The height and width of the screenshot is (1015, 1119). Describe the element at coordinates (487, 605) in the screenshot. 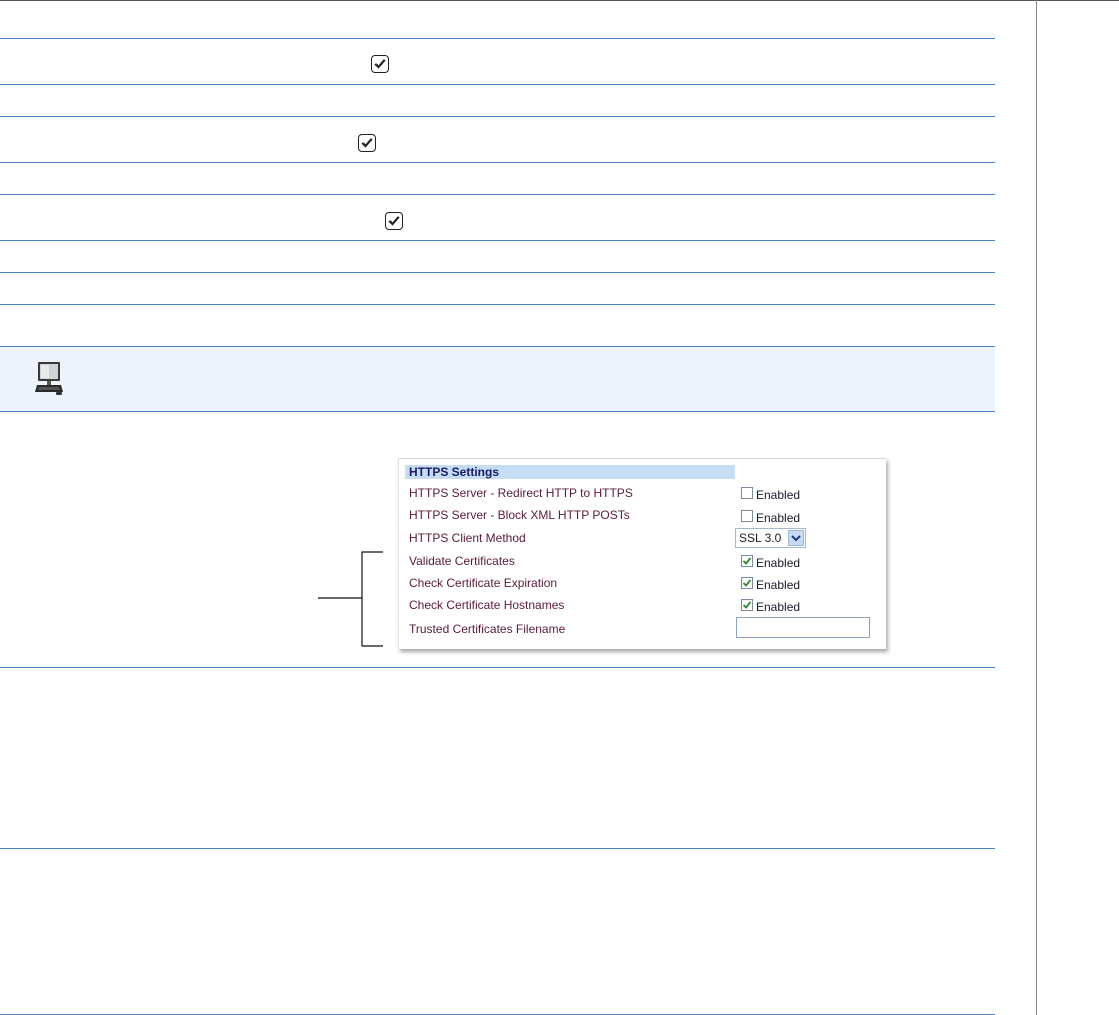

I see `setting-label: Check Certificate Hostnames` at that location.